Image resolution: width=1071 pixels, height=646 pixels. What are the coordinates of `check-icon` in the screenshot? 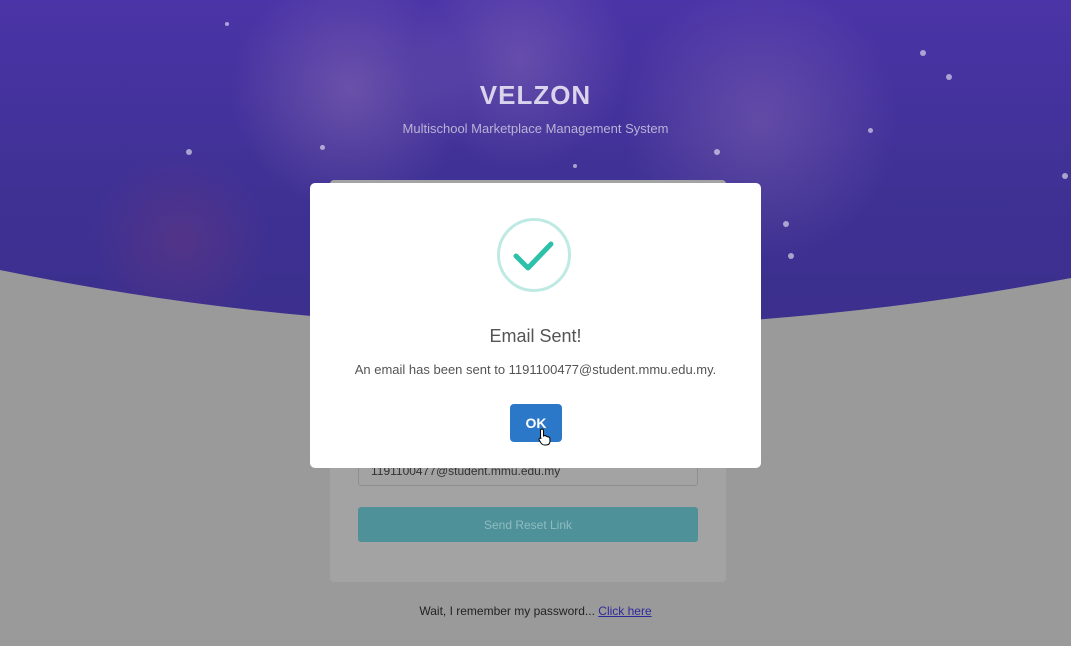 It's located at (533, 256).